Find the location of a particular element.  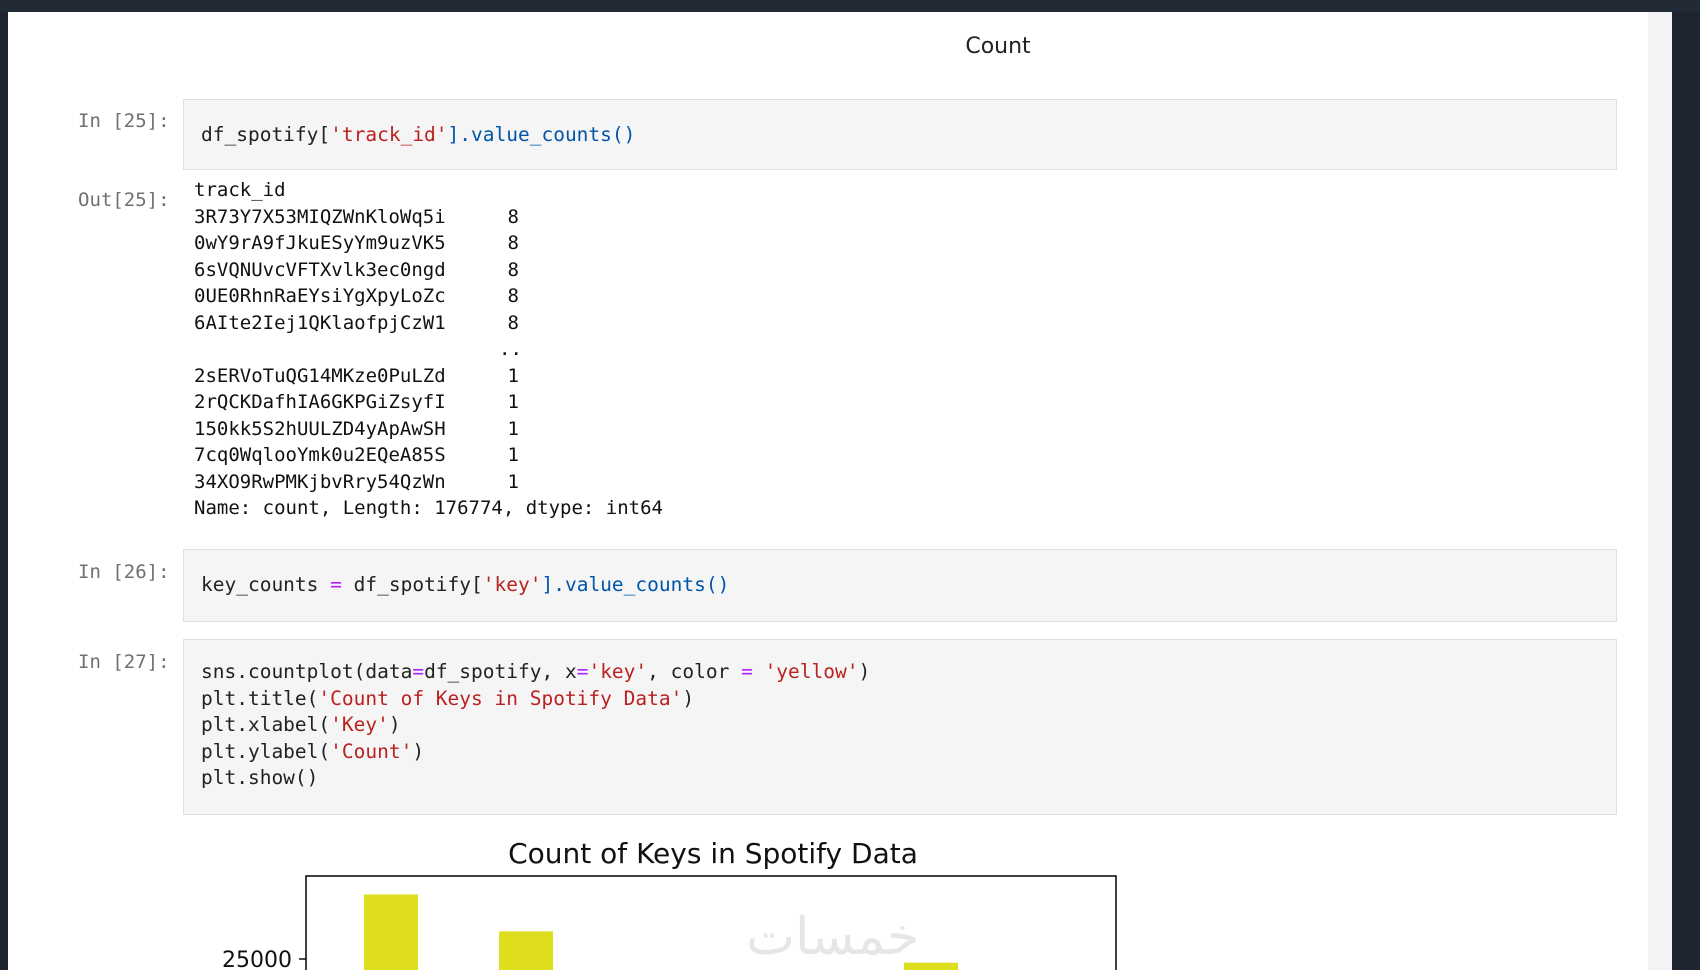

track-id: 150kk5S2hUULZD4yApAwSH is located at coordinates (320, 428).